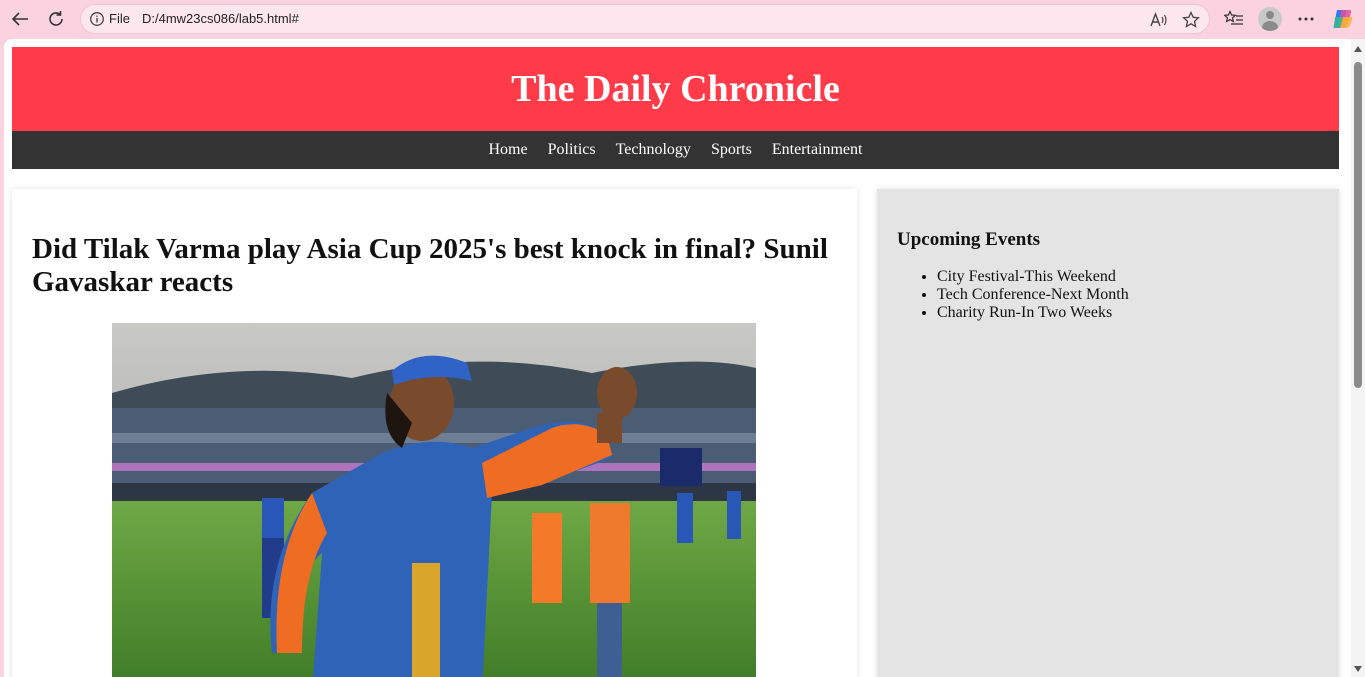 This screenshot has width=1365, height=677. Describe the element at coordinates (1343, 19) in the screenshot. I see `copilot-icon` at that location.